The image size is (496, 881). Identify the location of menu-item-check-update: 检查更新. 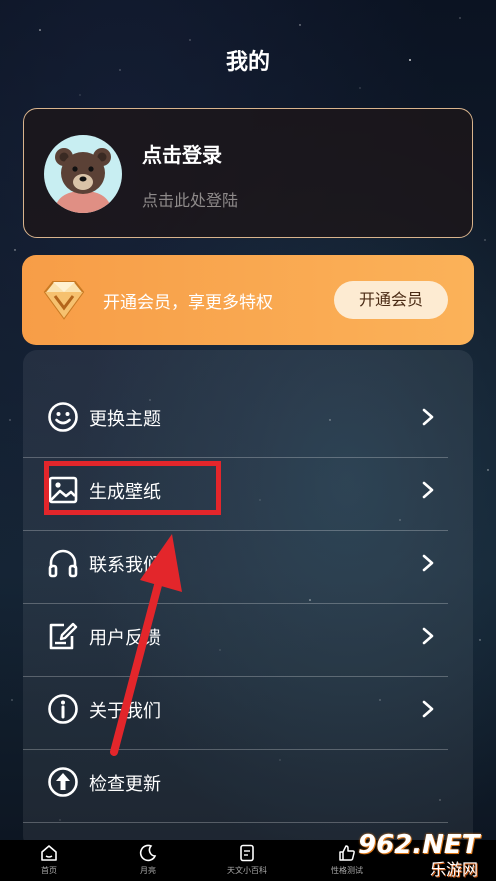
(235, 782).